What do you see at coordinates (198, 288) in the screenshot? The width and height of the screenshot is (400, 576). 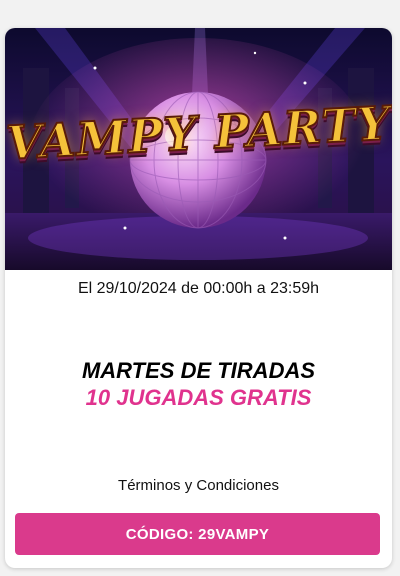 I see `promo-date: El 29/10/2024 de 00:00h a 23:59h` at bounding box center [198, 288].